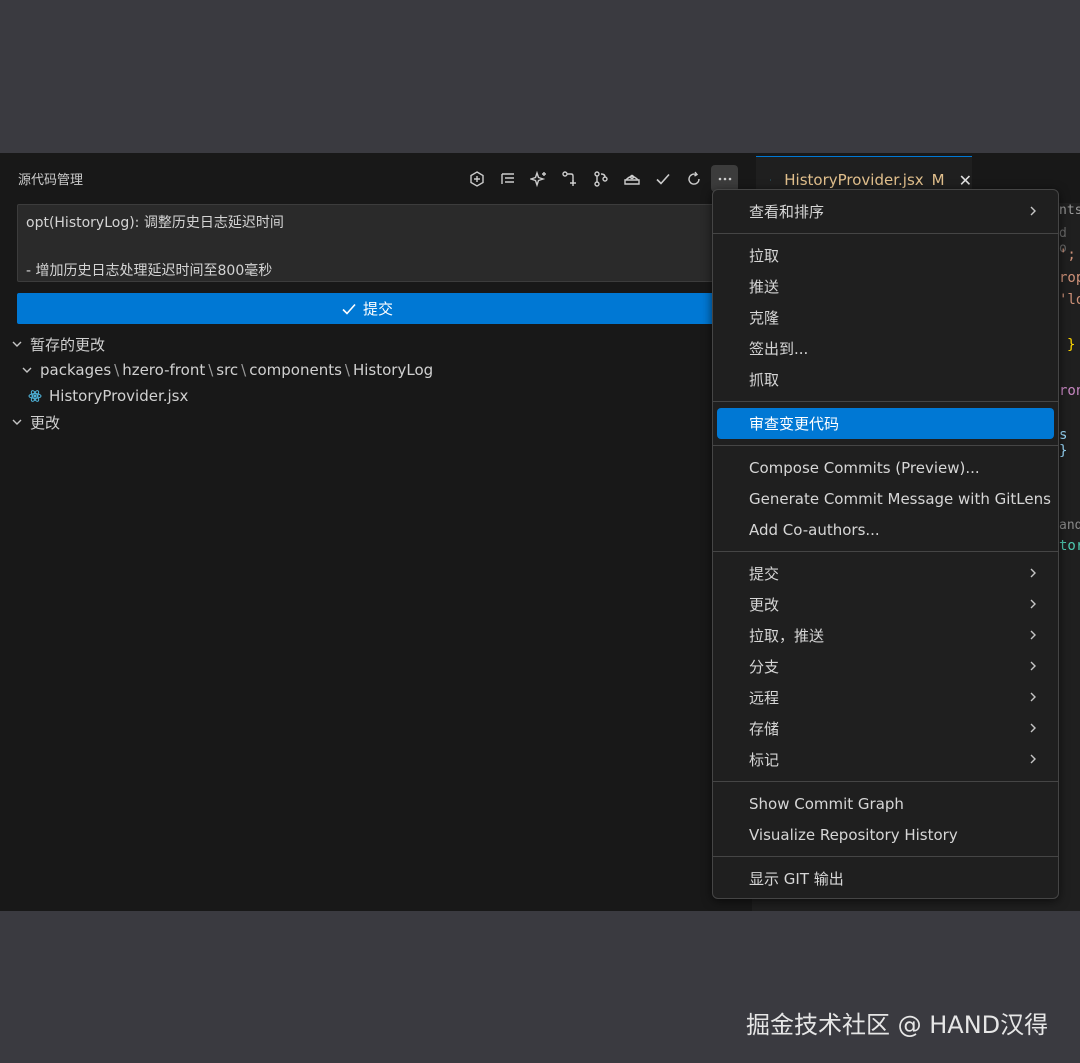 Image resolution: width=1080 pixels, height=1063 pixels. Describe the element at coordinates (938, 180) in the screenshot. I see `modified-badge: M` at that location.